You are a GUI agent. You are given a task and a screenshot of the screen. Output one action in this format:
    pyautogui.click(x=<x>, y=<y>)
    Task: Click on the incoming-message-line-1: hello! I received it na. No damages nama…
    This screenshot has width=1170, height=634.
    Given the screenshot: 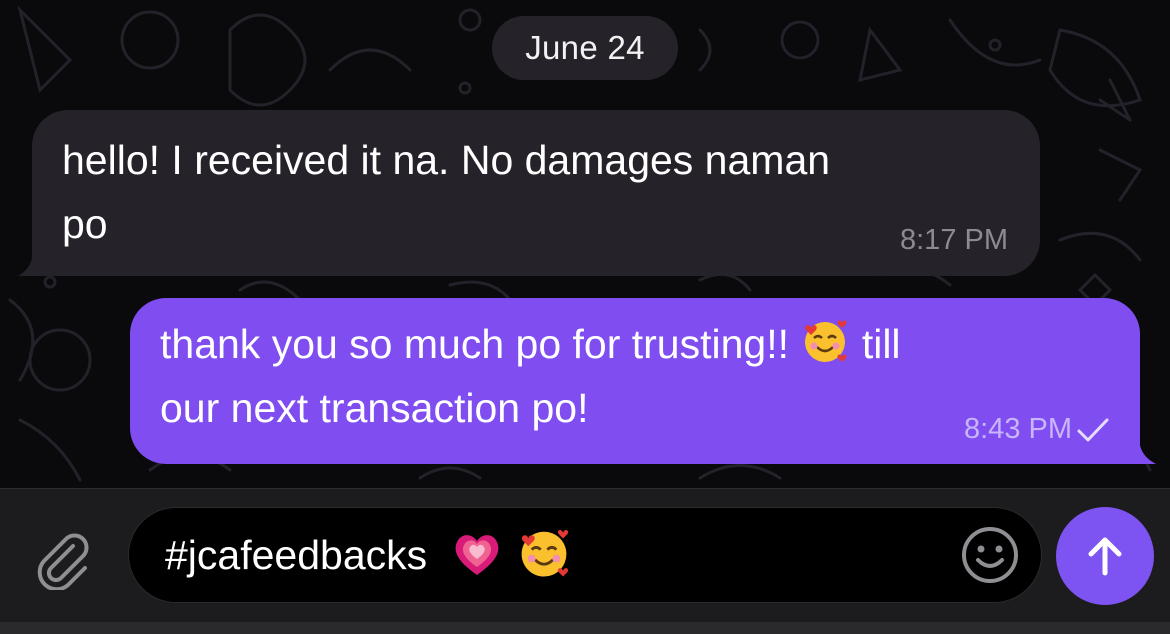 What is the action you would take?
    pyautogui.click(x=446, y=160)
    